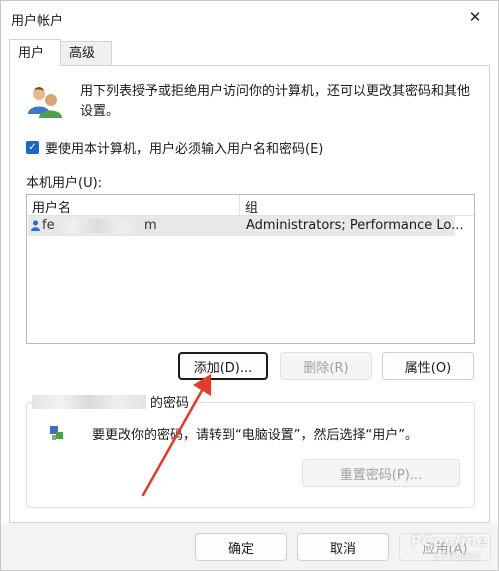  I want to click on cancel-label: 取消, so click(342, 549).